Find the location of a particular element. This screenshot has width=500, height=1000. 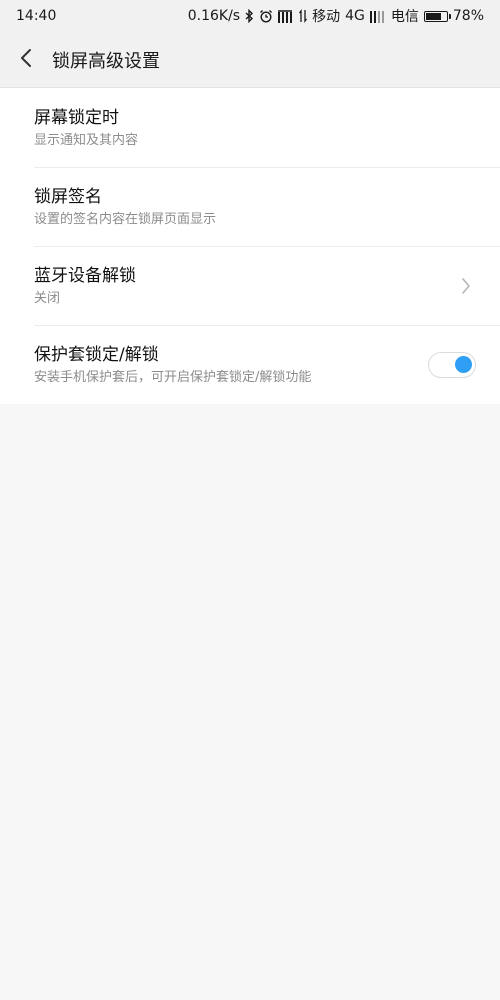

alarm-icon is located at coordinates (266, 16).